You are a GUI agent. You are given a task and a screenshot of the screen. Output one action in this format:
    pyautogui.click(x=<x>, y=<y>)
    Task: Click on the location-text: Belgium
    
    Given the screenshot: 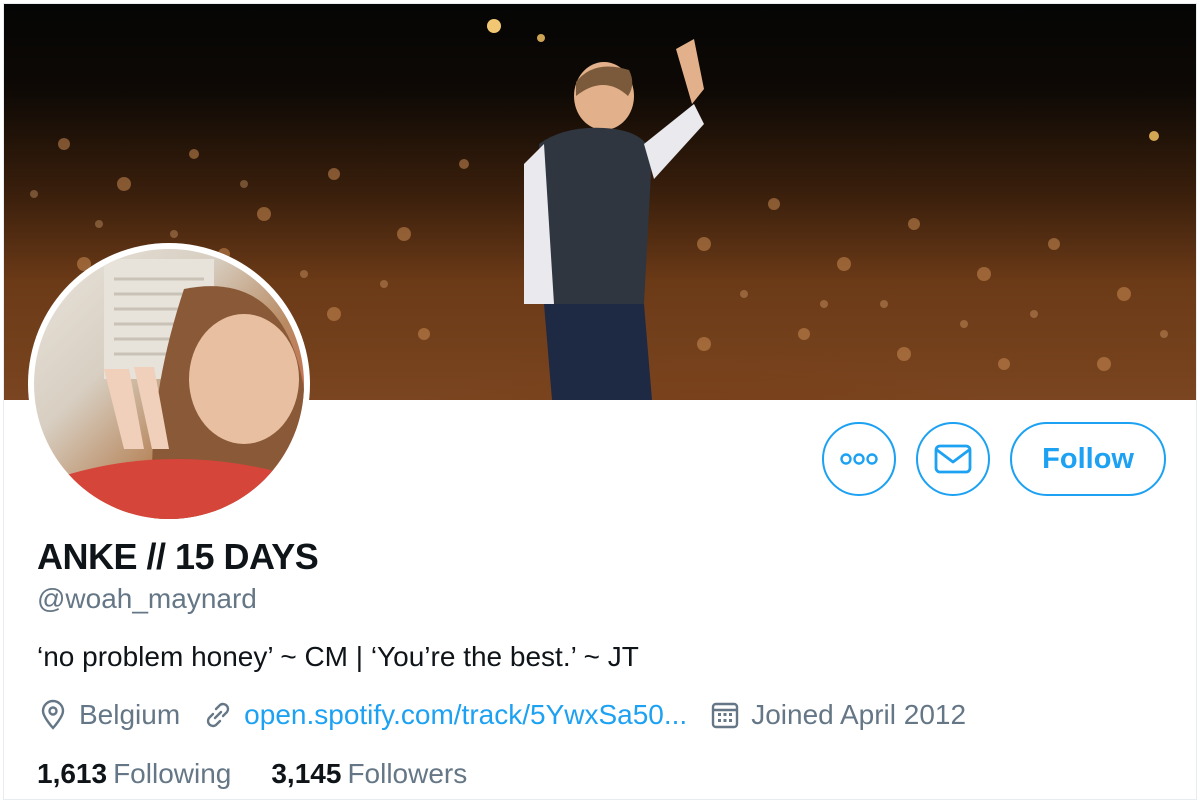 What is the action you would take?
    pyautogui.click(x=130, y=714)
    